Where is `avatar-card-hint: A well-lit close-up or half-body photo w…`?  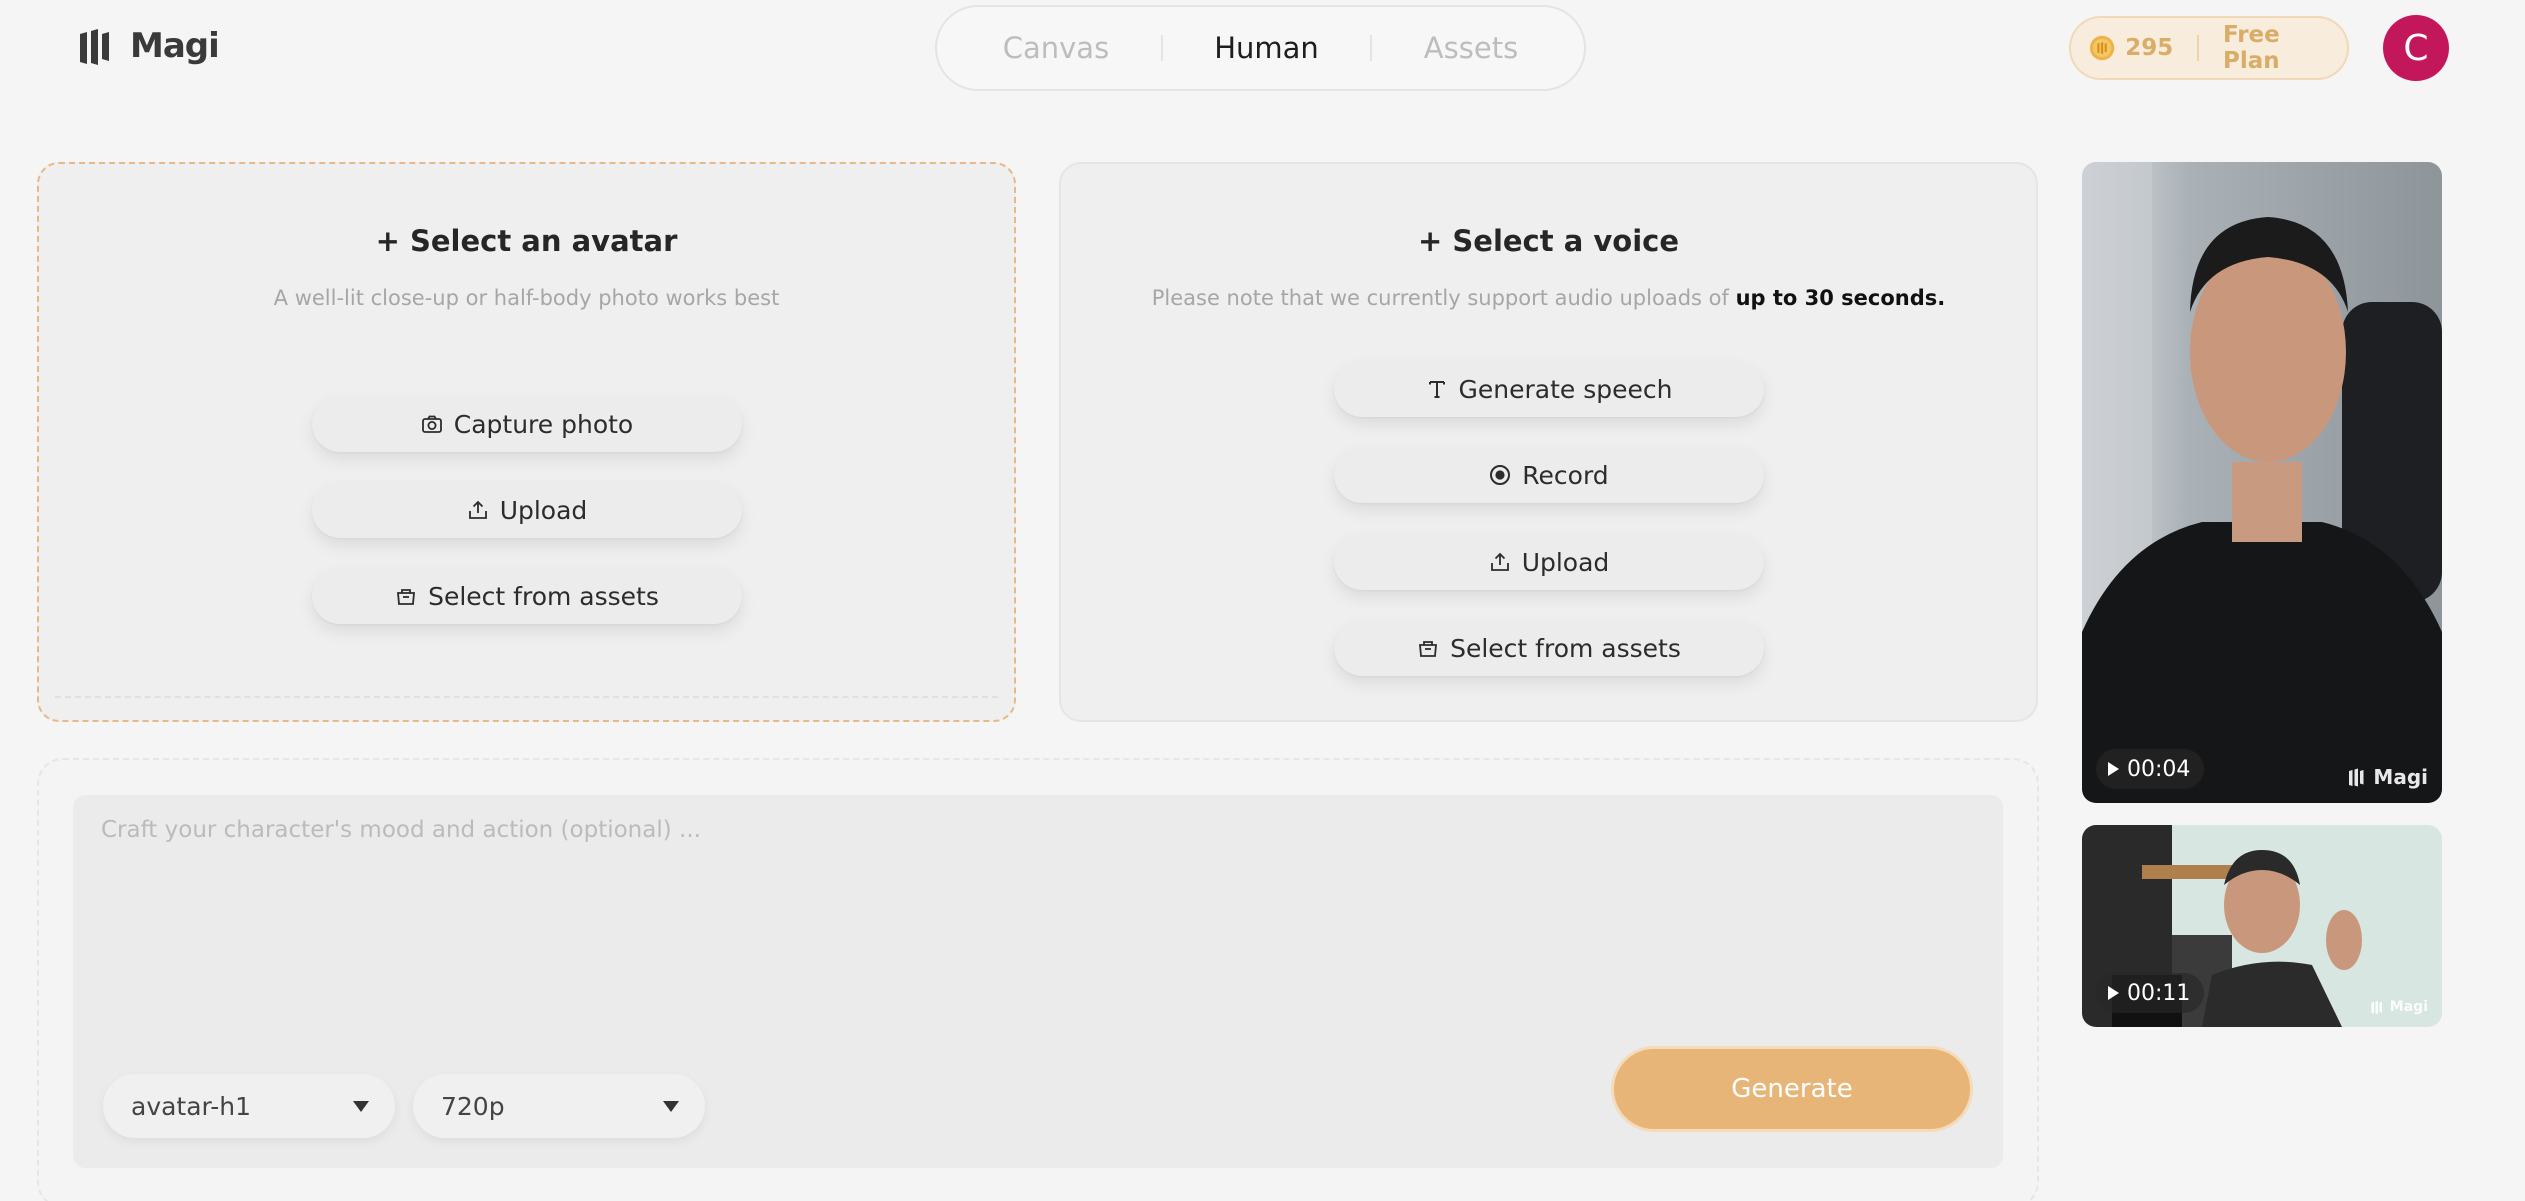
avatar-card-hint: A well-lit close-up or half-body photo w… is located at coordinates (526, 298).